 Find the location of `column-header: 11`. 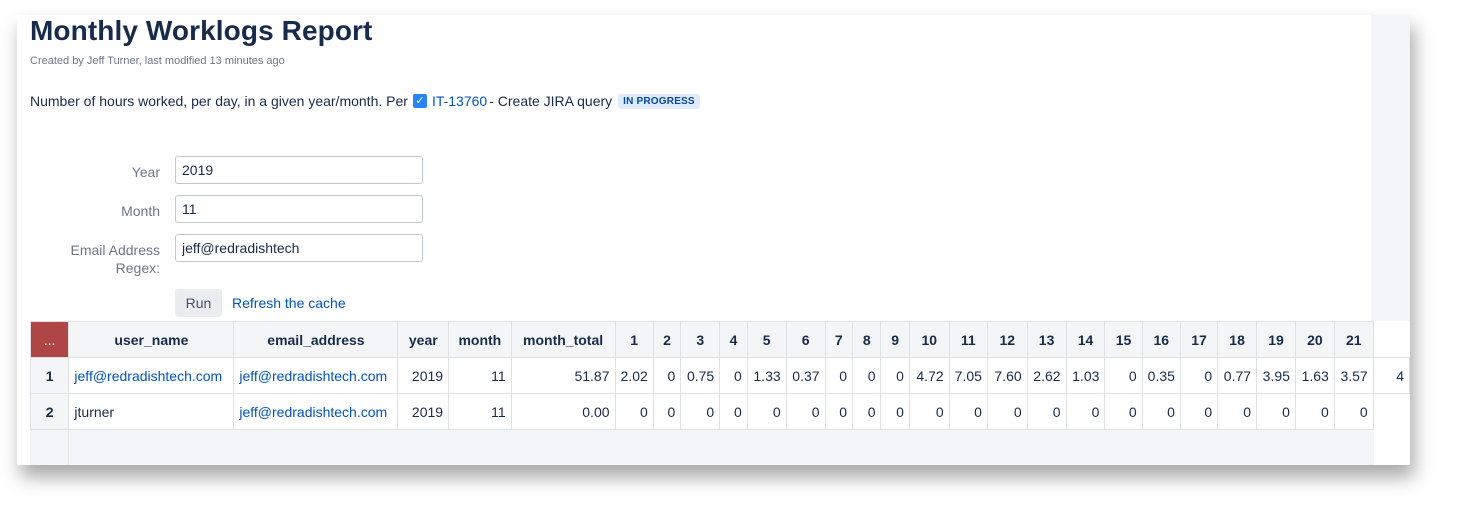

column-header: 11 is located at coordinates (968, 339).